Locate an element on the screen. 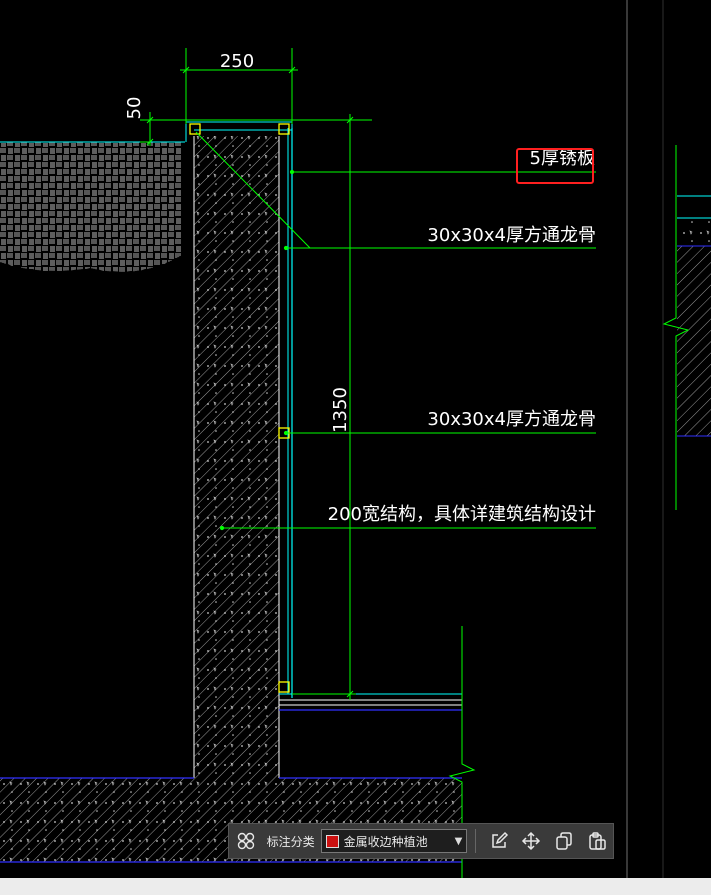 This screenshot has width=711, height=895. leader-structure: 200宽结构，具体详建筑结构设计 is located at coordinates (462, 514).